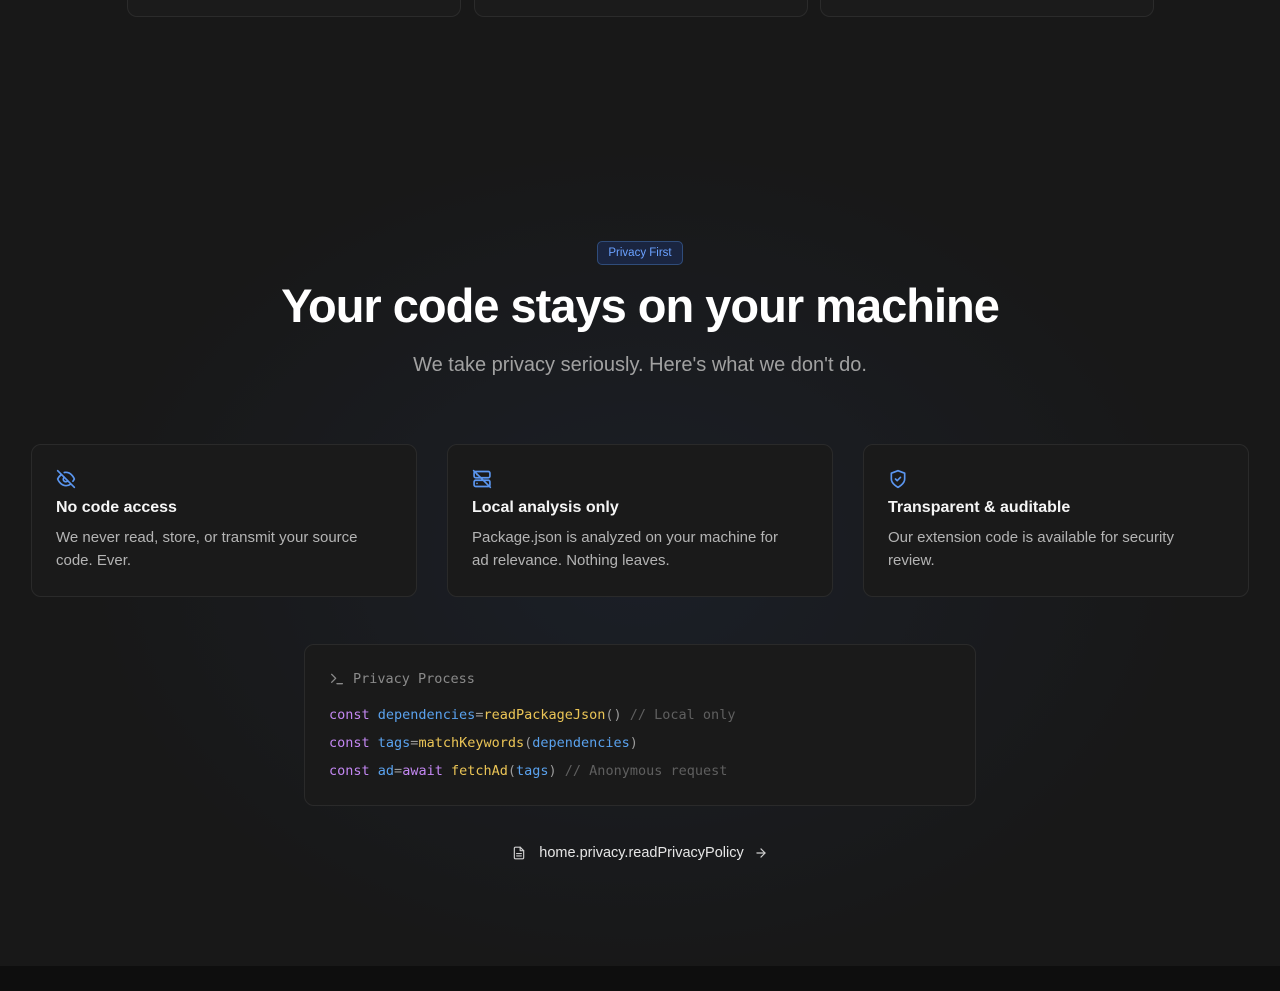 The width and height of the screenshot is (1280, 991). I want to click on feature-title: No code access, so click(116, 507).